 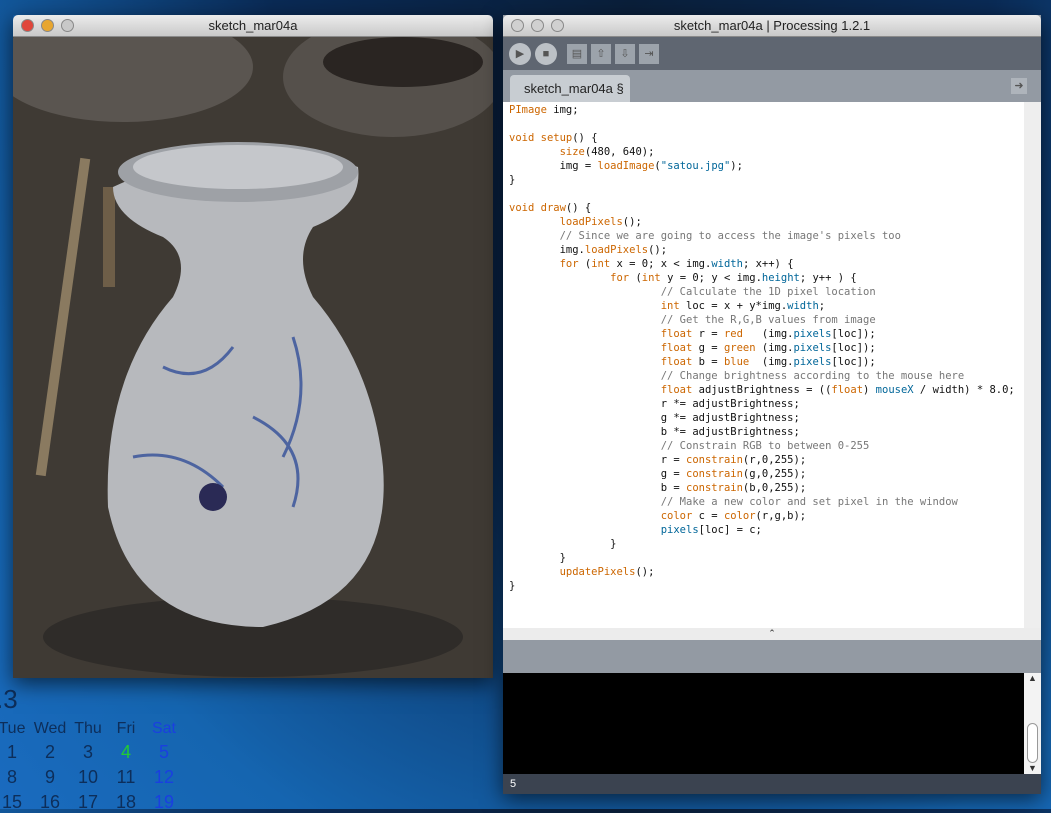 I want to click on code-token: draw, so click(x=553, y=208).